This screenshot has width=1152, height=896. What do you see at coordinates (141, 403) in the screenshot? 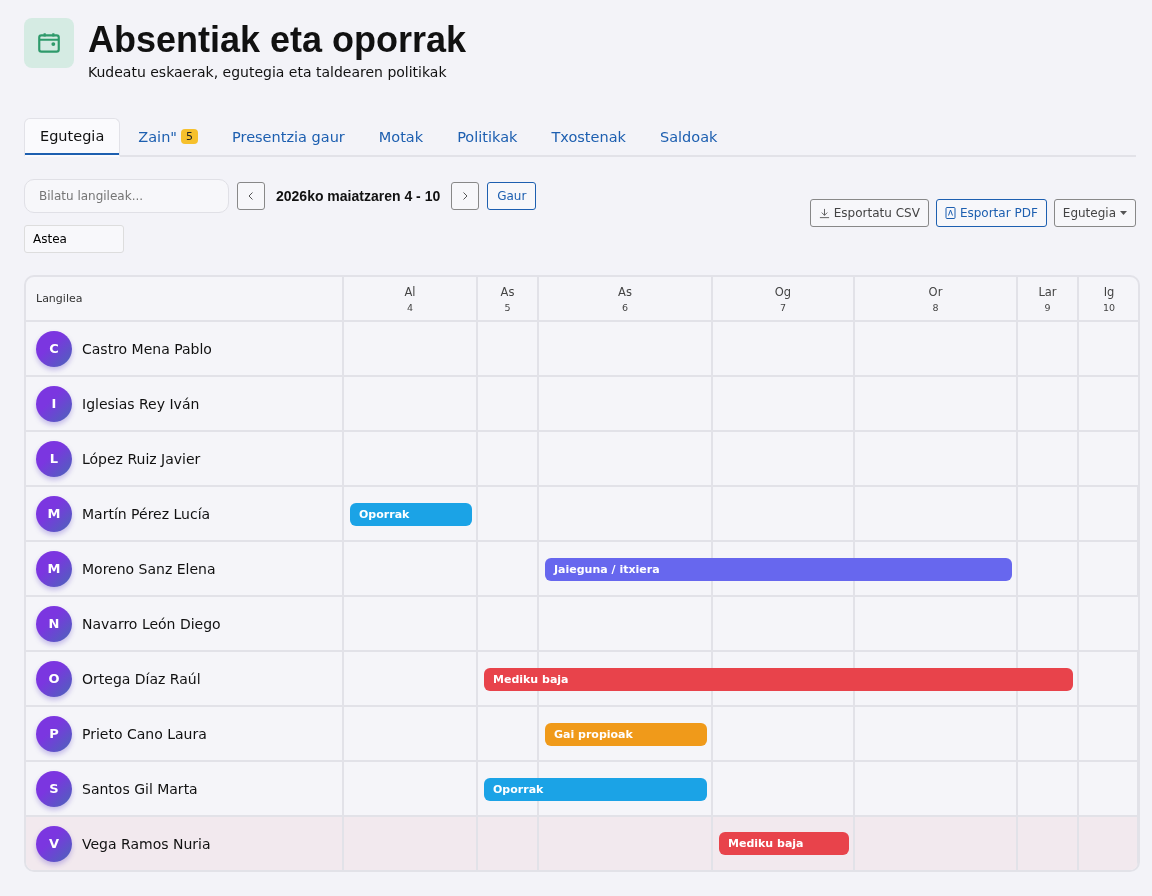
I see `employee-name: Iglesias Rey Iván` at bounding box center [141, 403].